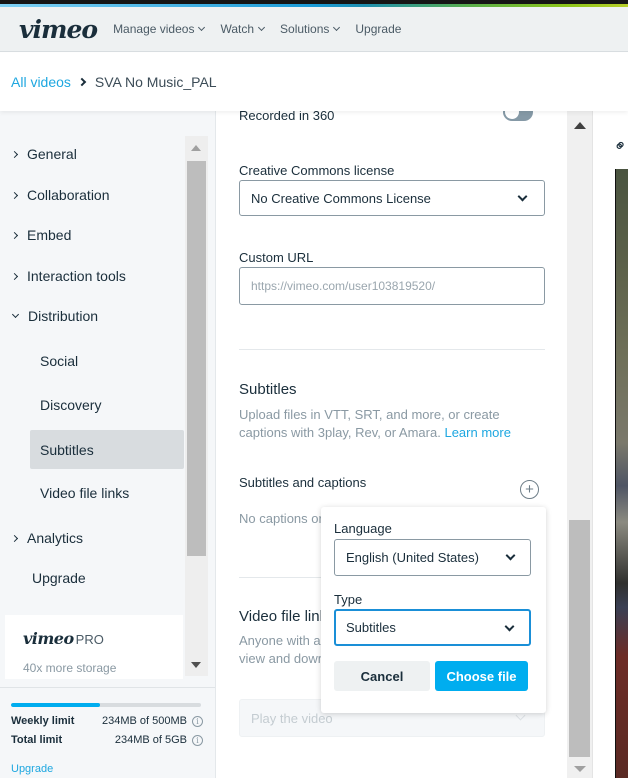 Image resolution: width=628 pixels, height=778 pixels. I want to click on sidebar-subitem-video-file-links: Video file links, so click(107, 492).